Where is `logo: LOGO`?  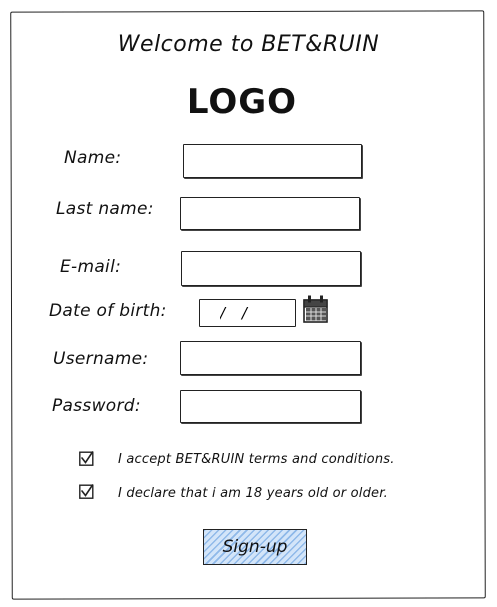
logo: LOGO is located at coordinates (242, 102).